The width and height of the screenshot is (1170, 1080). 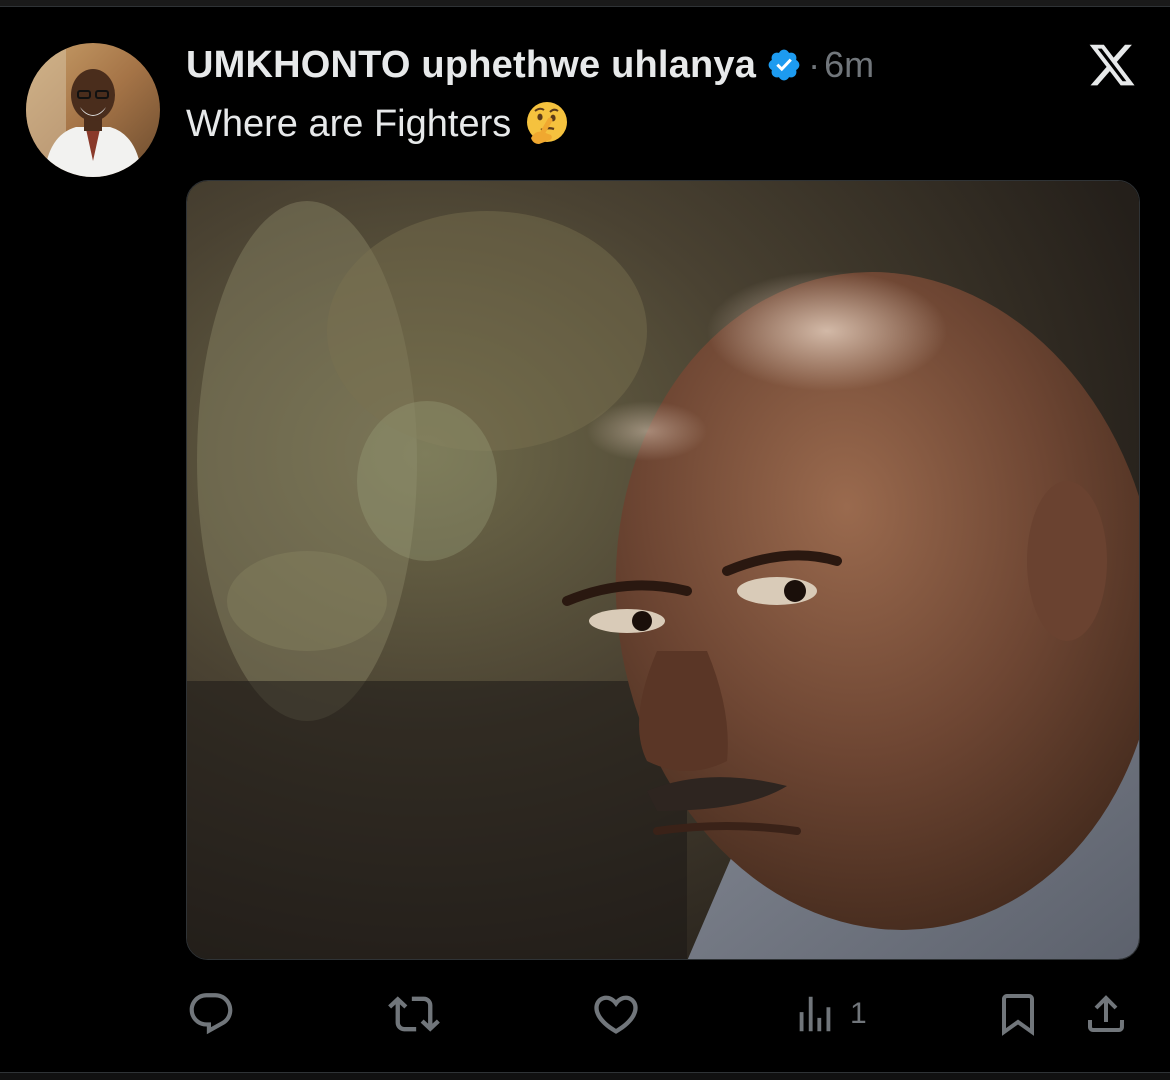 What do you see at coordinates (93, 110) in the screenshot?
I see `profile-avatar` at bounding box center [93, 110].